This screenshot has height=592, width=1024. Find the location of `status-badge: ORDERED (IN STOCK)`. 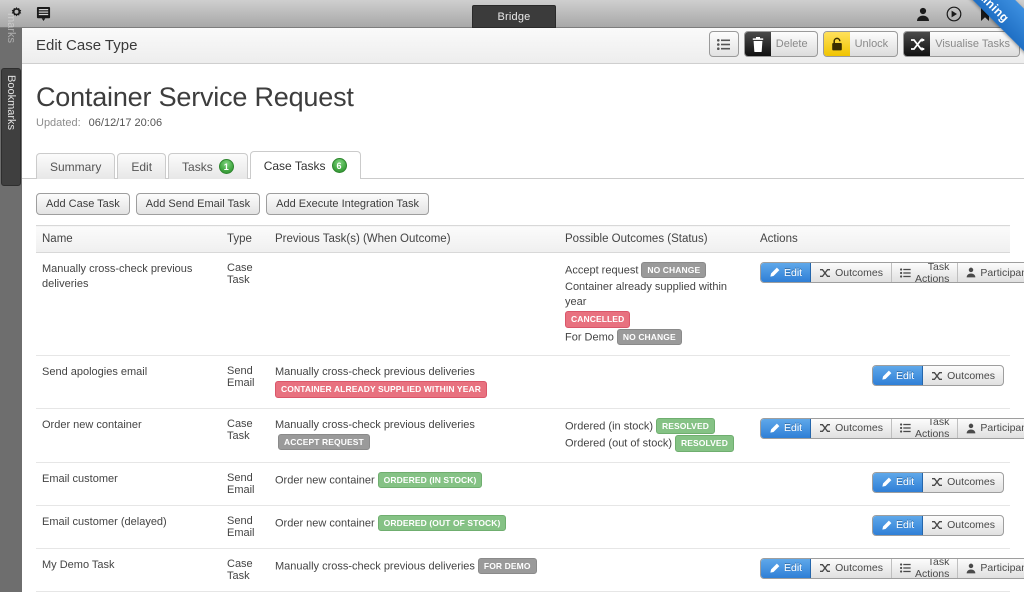

status-badge: ORDERED (IN STOCK) is located at coordinates (430, 480).